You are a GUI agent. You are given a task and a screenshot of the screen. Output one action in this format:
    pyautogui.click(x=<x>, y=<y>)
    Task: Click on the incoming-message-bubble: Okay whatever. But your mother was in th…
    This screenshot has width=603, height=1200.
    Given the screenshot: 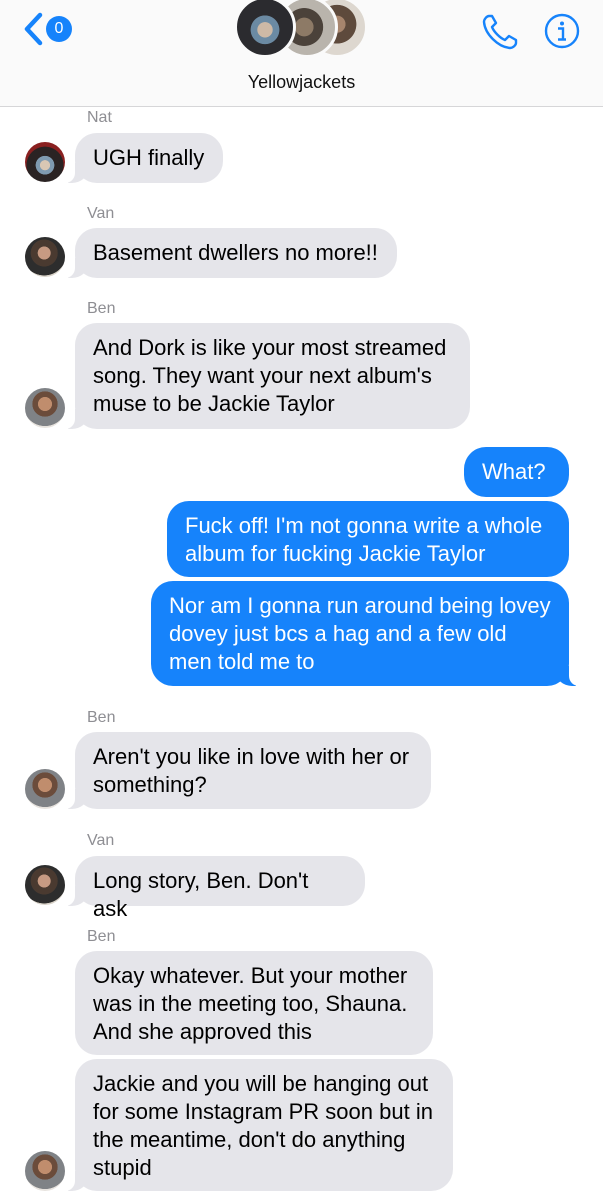 What is the action you would take?
    pyautogui.click(x=254, y=1003)
    